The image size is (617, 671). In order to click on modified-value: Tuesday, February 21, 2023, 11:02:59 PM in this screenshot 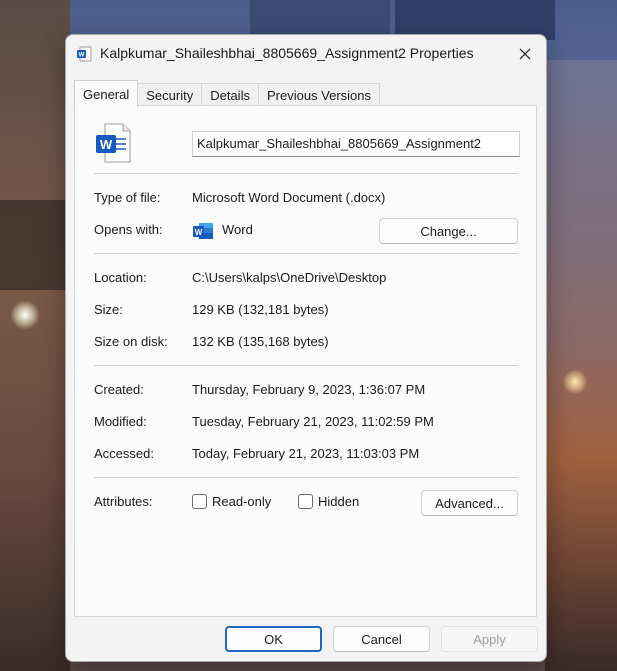, I will do `click(313, 421)`.